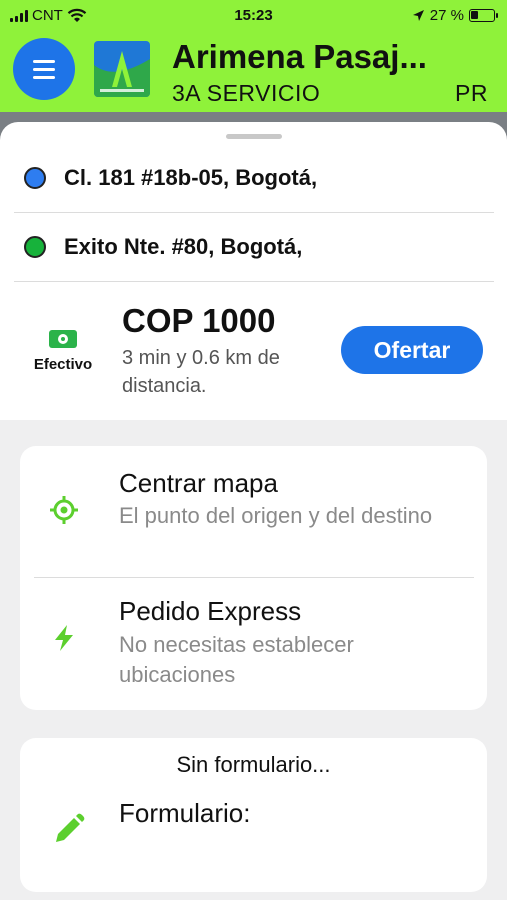 The height and width of the screenshot is (900, 507). What do you see at coordinates (63, 351) in the screenshot?
I see `payment-method: Efectivo` at bounding box center [63, 351].